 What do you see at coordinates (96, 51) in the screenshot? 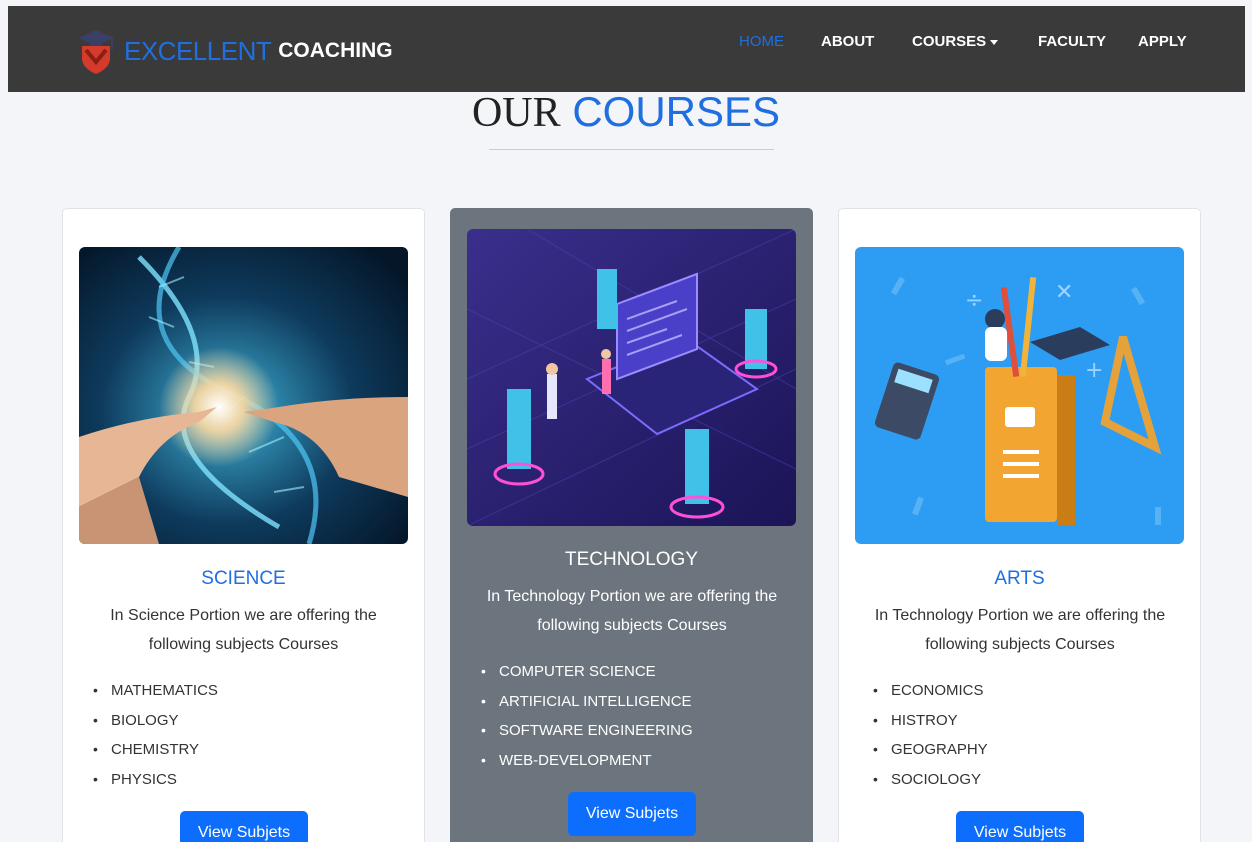
I see `logo-icon` at bounding box center [96, 51].